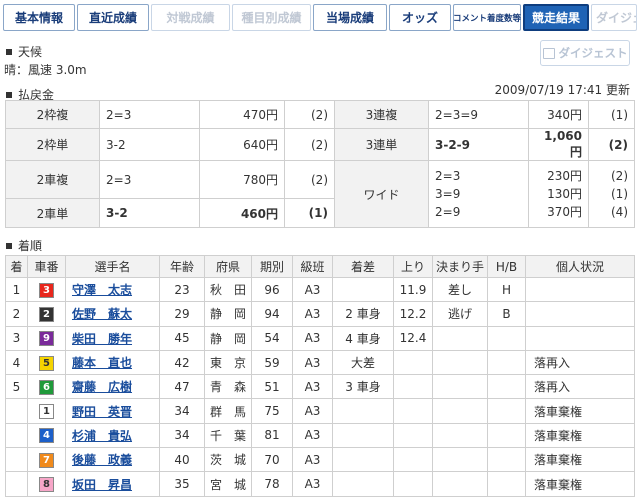 The width and height of the screenshot is (640, 501). Describe the element at coordinates (46, 290) in the screenshot. I see `car-number-badge: 3` at that location.